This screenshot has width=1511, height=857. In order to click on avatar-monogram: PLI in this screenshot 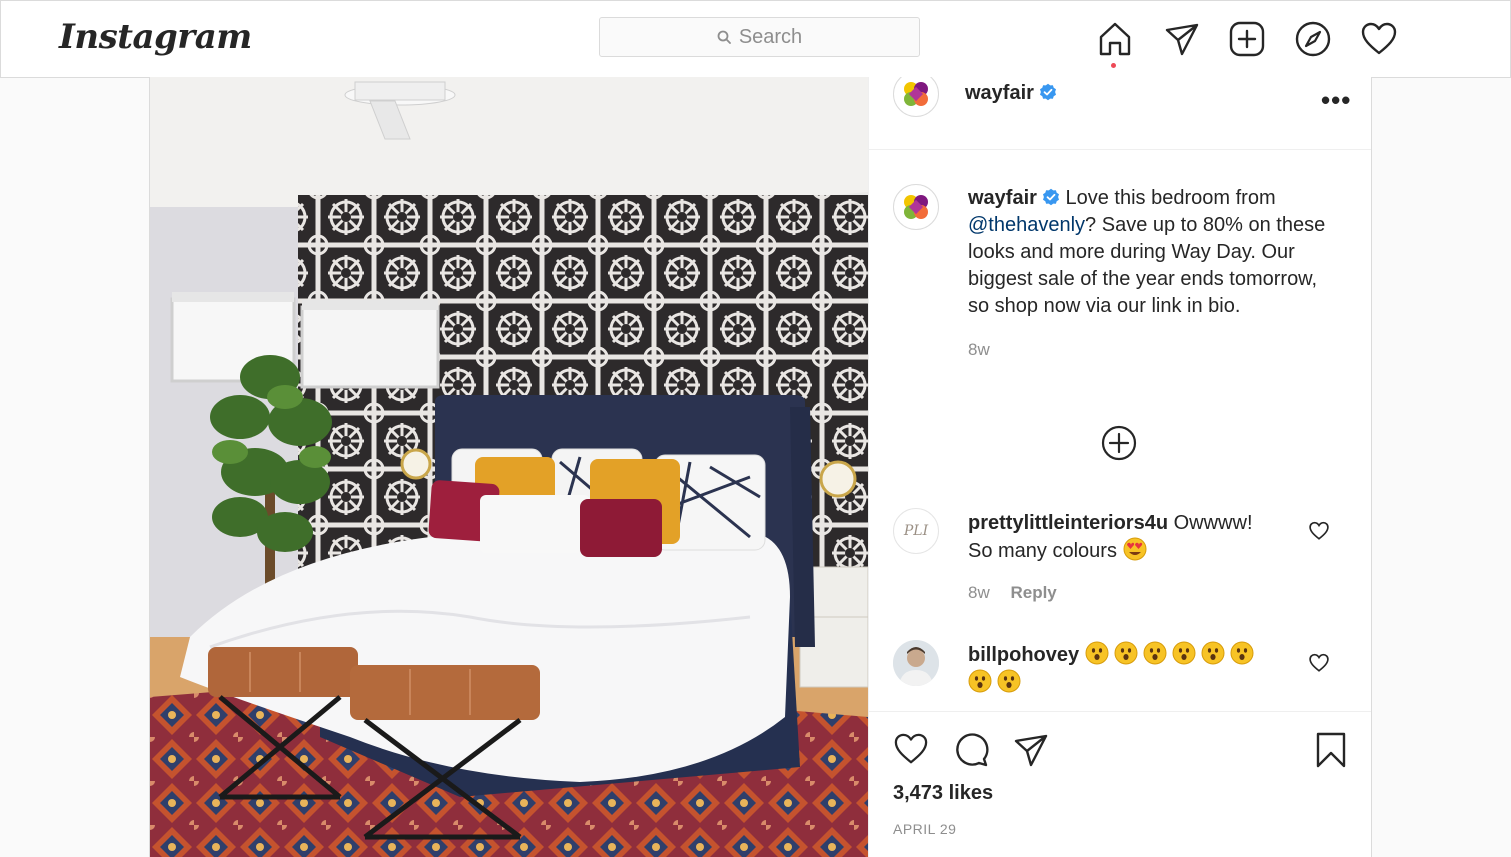, I will do `click(916, 531)`.